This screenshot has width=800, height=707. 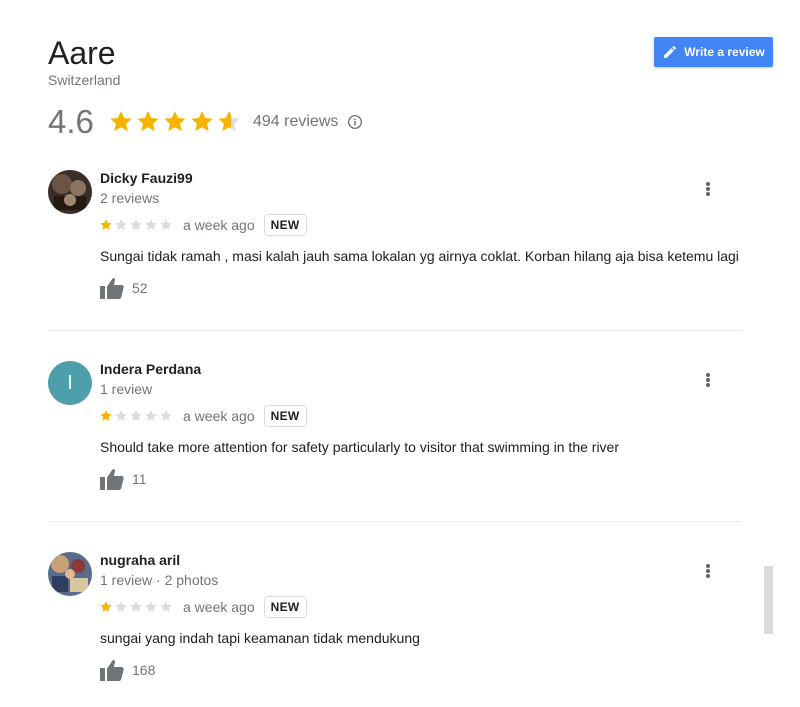 What do you see at coordinates (355, 122) in the screenshot?
I see `info-icon` at bounding box center [355, 122].